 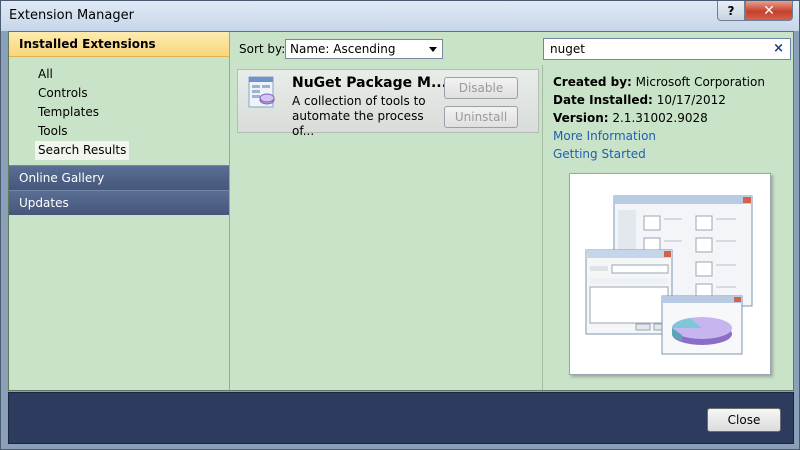 What do you see at coordinates (119, 177) in the screenshot?
I see `sidebar-section-online-gallery: Online Gallery` at bounding box center [119, 177].